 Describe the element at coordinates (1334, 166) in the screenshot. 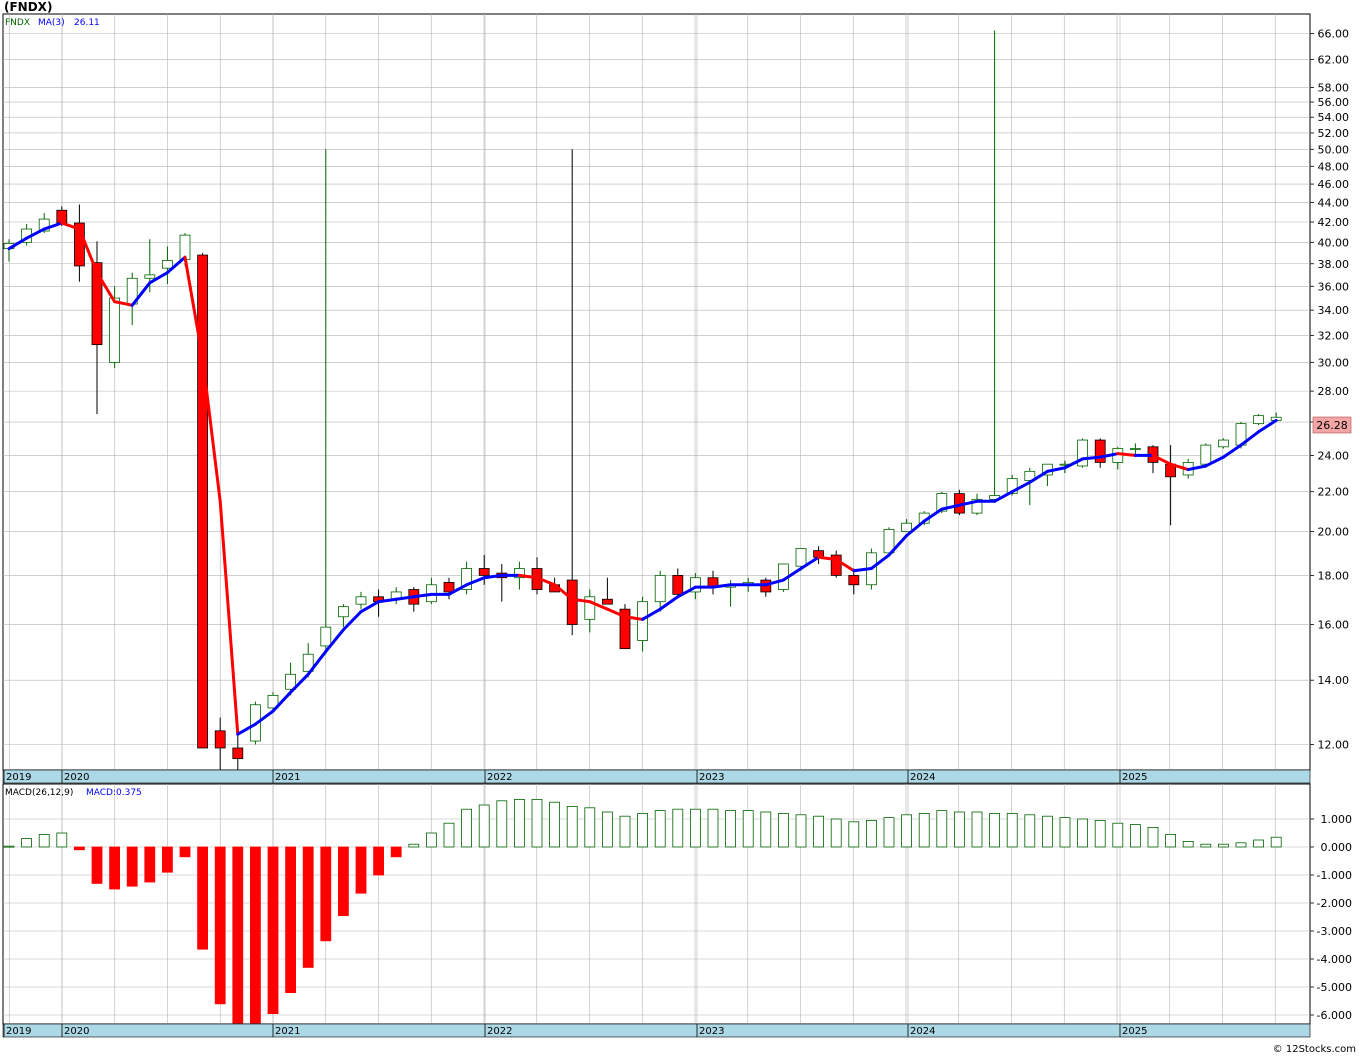

I see `price-tick-label: 48.00` at that location.